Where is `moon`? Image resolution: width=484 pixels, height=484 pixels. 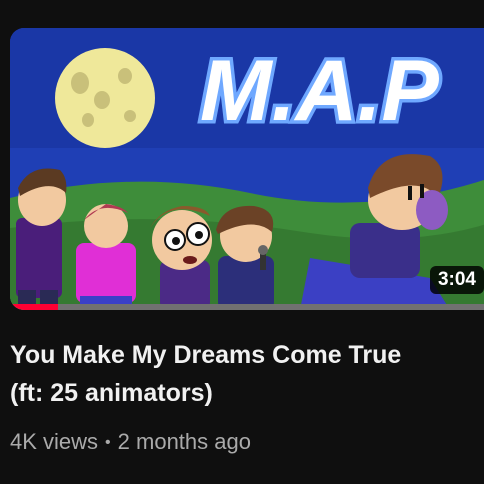 moon is located at coordinates (105, 98).